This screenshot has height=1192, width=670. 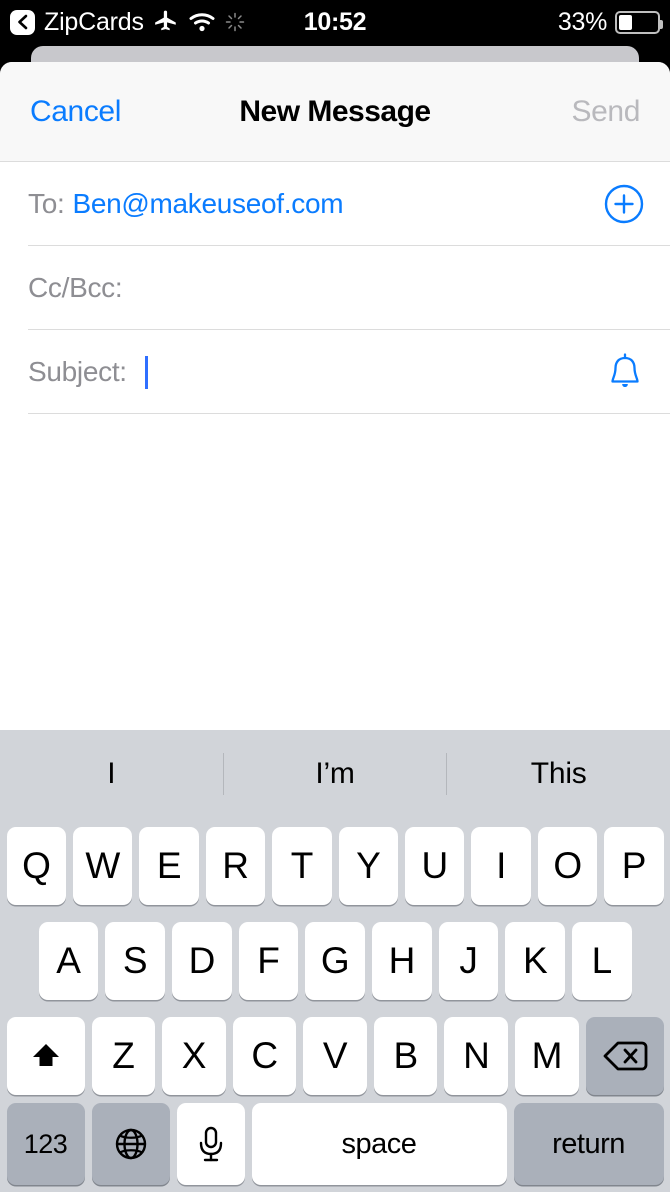 I want to click on key-i: I, so click(x=501, y=865).